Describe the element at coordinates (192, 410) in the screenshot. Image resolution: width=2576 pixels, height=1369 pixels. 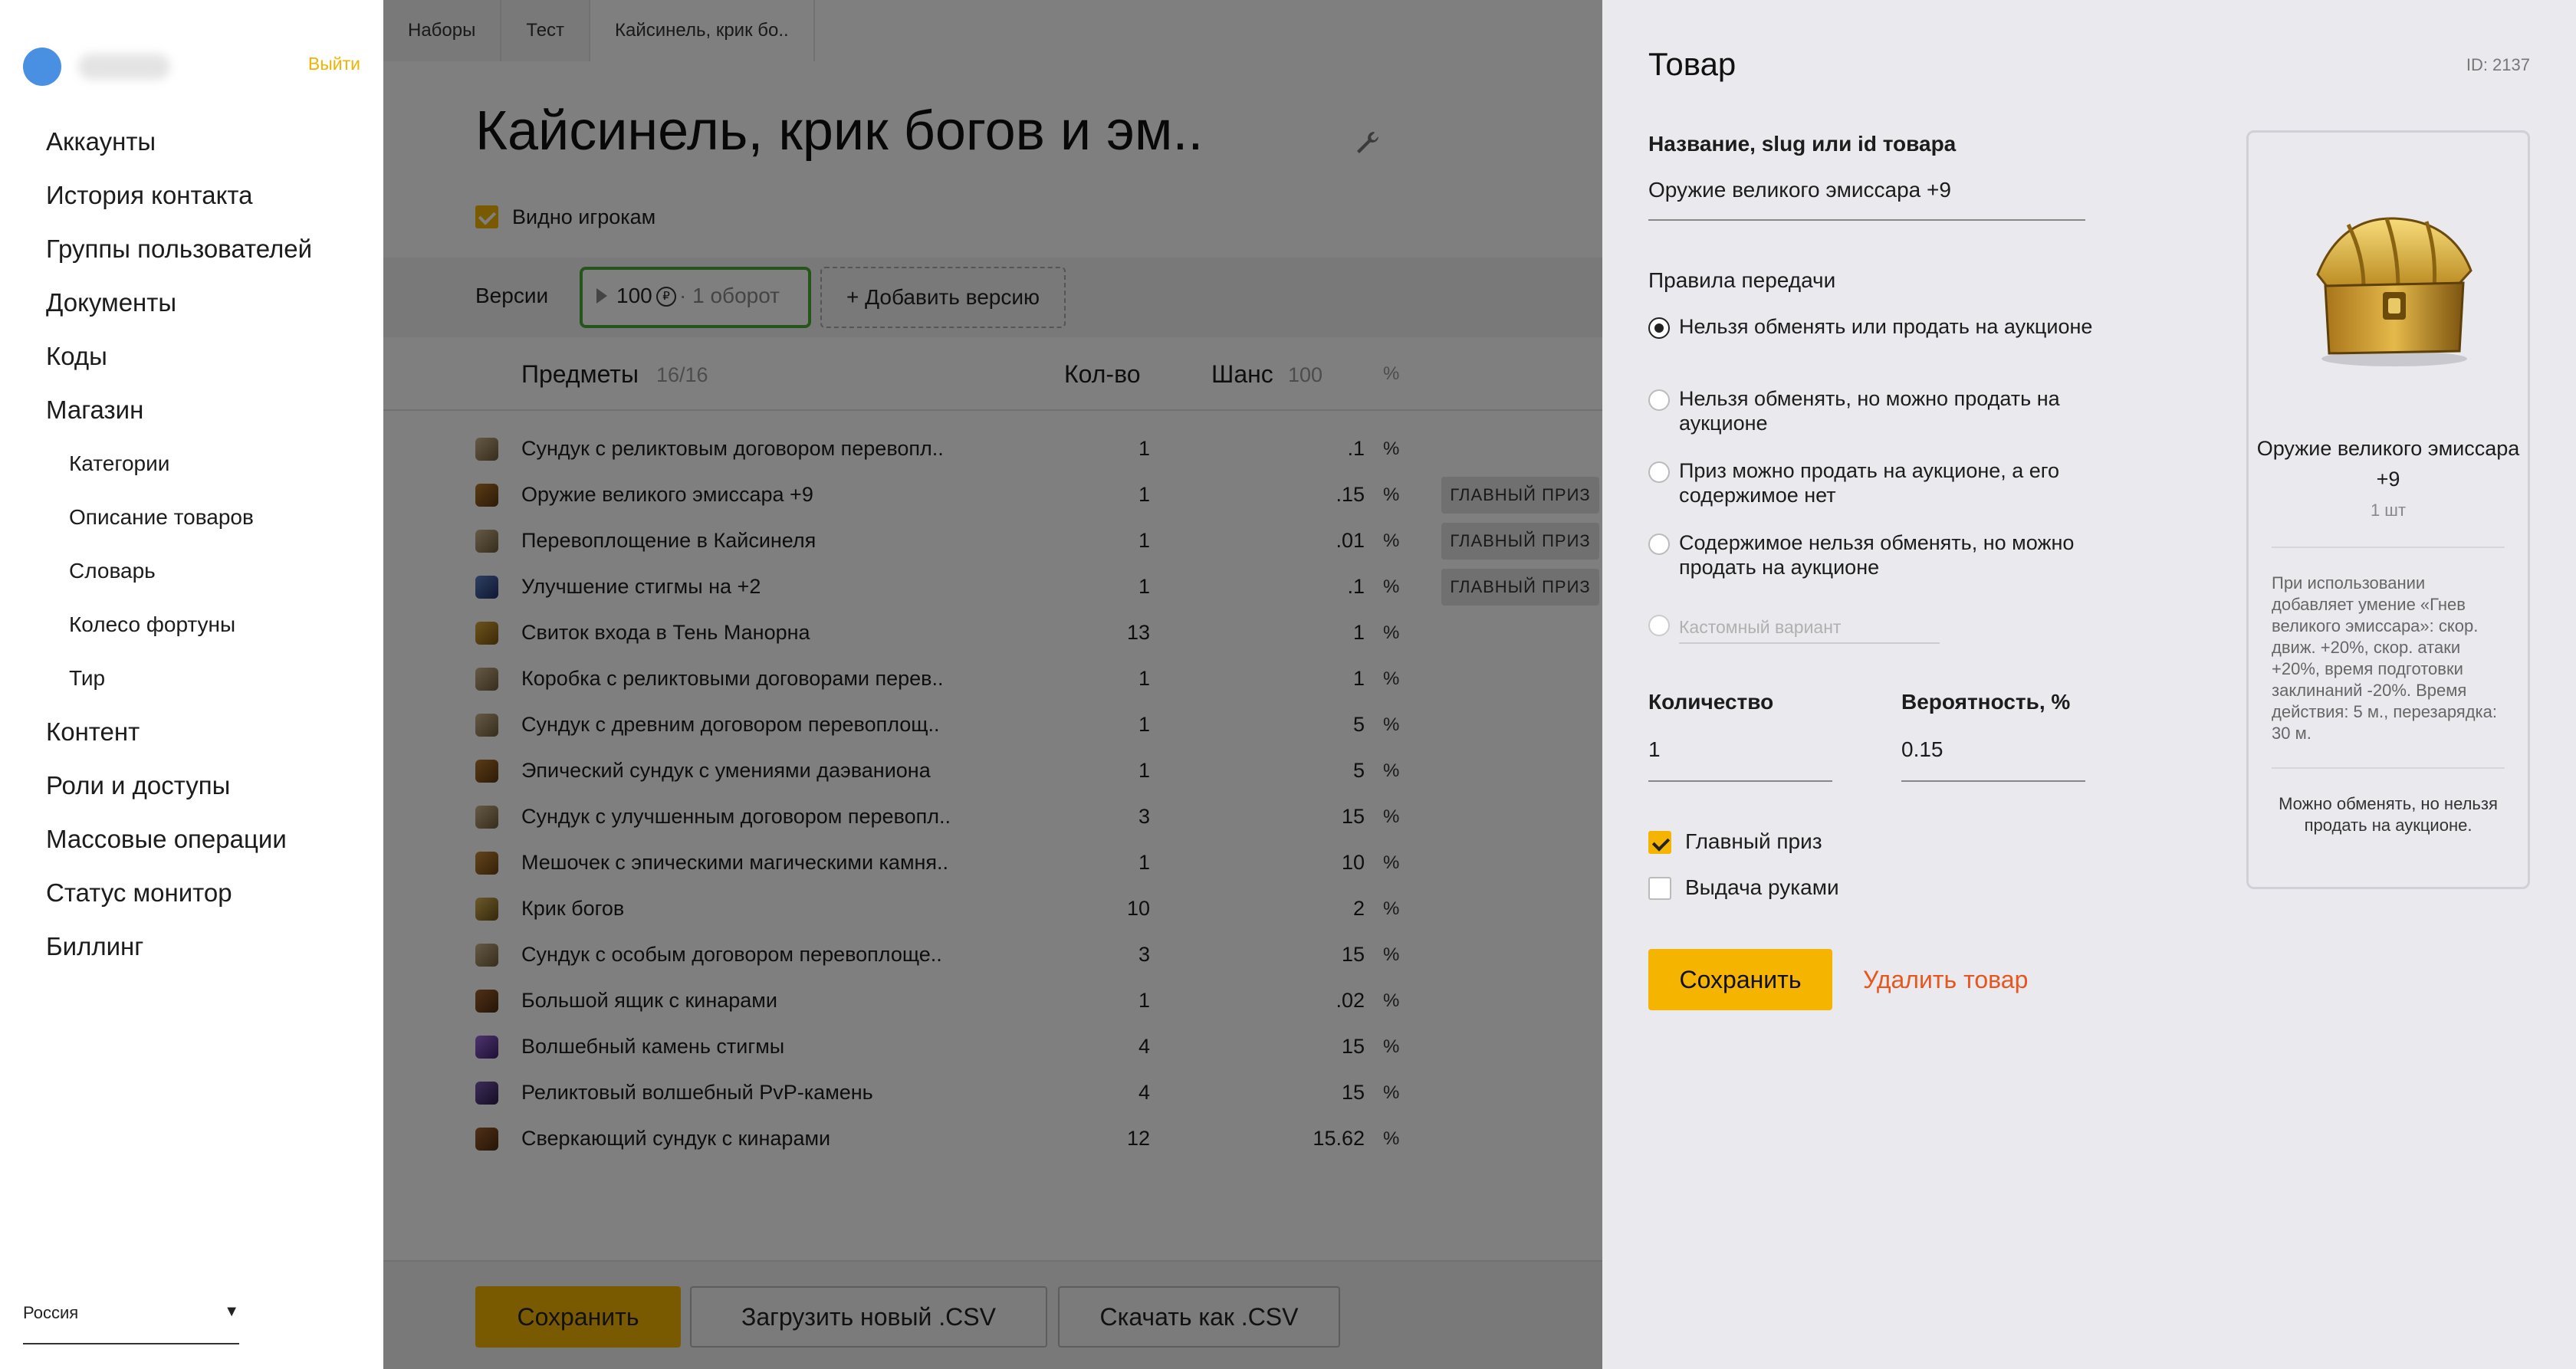
I see `sidebar-item-shop: Магазин` at that location.